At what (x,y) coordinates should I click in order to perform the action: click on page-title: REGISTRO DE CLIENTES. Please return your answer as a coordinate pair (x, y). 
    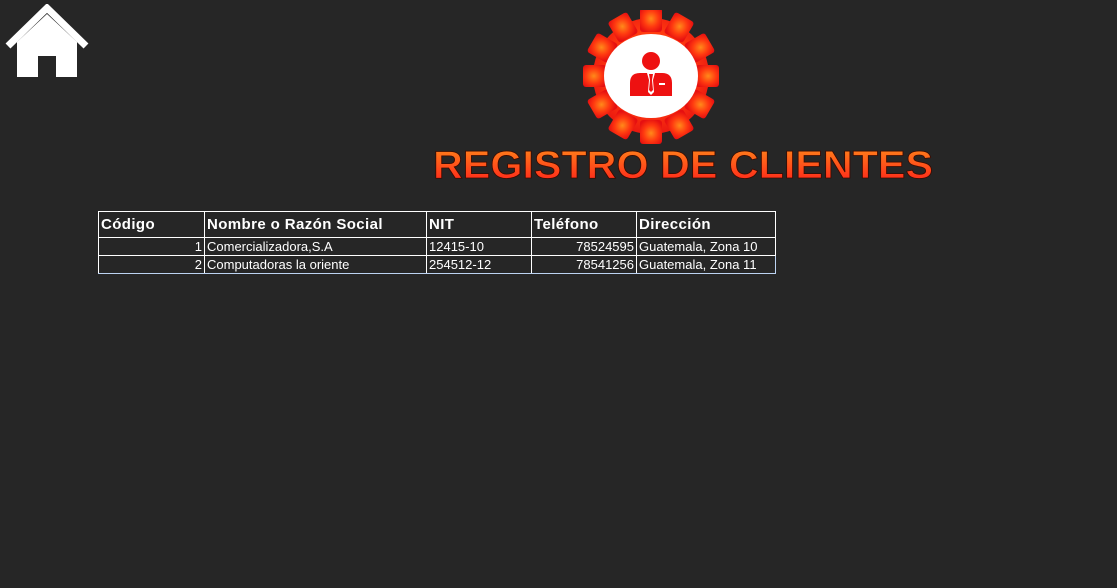
    Looking at the image, I should click on (683, 163).